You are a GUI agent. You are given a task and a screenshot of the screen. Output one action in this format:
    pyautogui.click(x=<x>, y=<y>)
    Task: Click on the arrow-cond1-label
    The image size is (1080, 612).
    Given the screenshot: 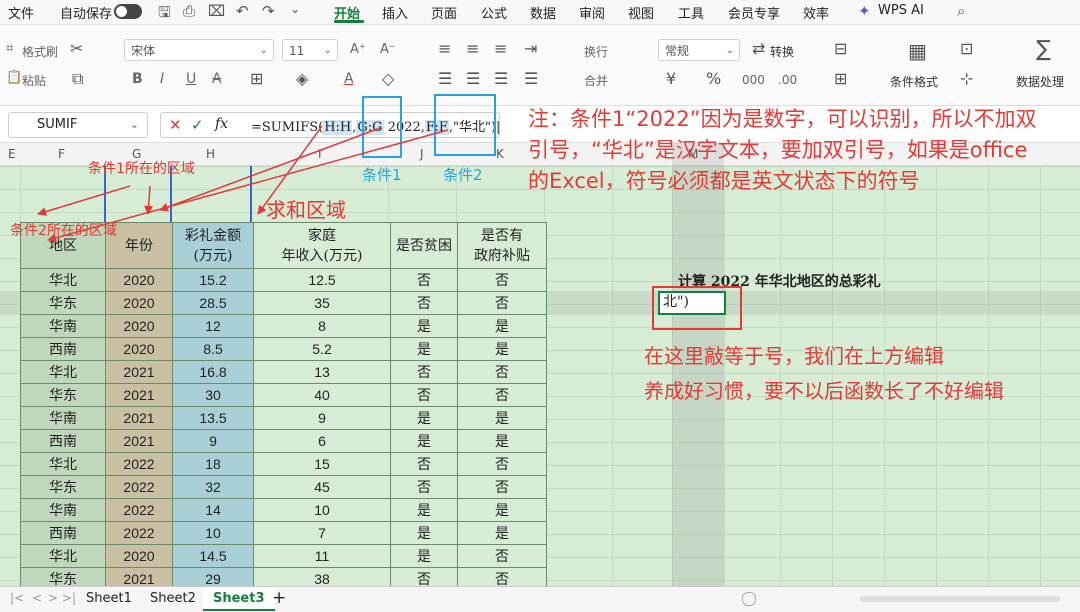 What is the action you would take?
    pyautogui.click(x=84, y=200)
    